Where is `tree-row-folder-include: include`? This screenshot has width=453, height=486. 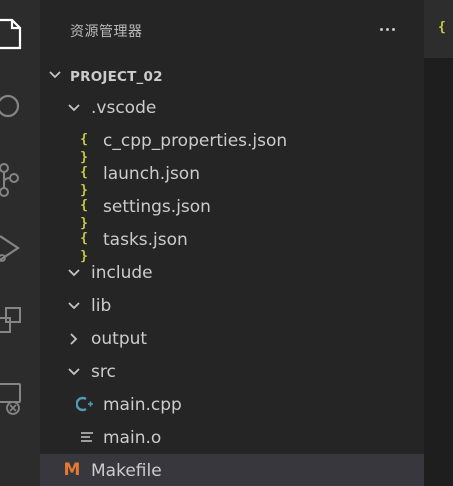
tree-row-folder-include: include is located at coordinates (232, 272).